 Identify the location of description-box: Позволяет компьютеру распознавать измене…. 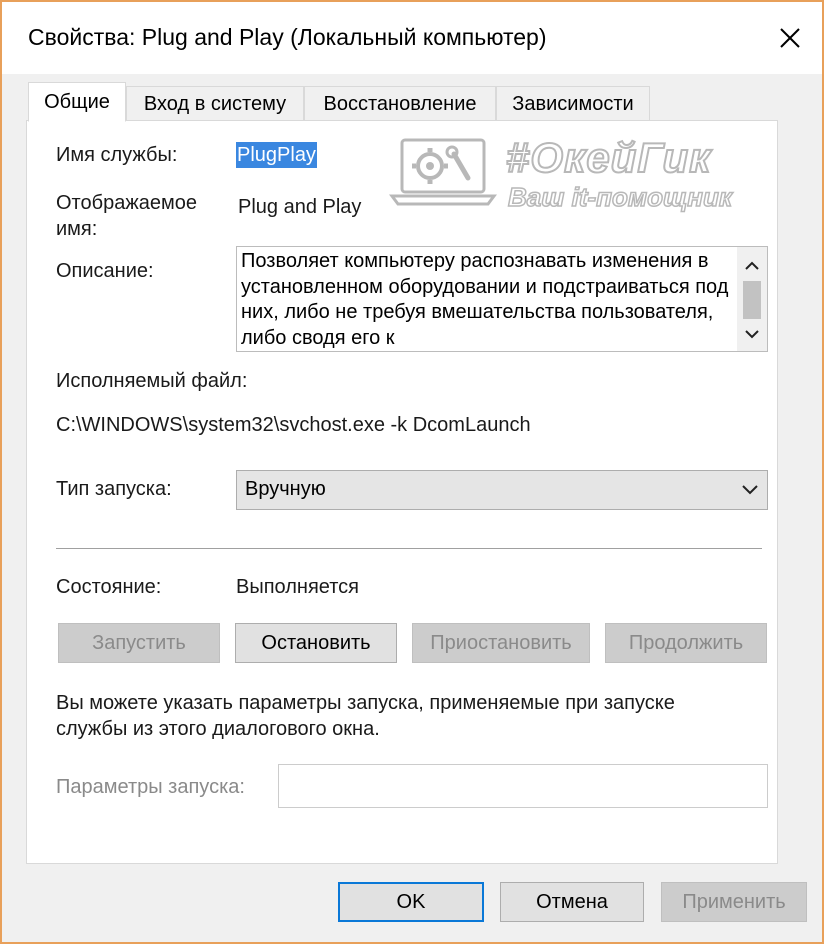
(502, 299).